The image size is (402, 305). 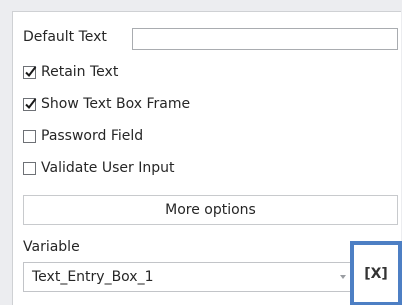 I want to click on clear-variable-button: [X], so click(x=376, y=274).